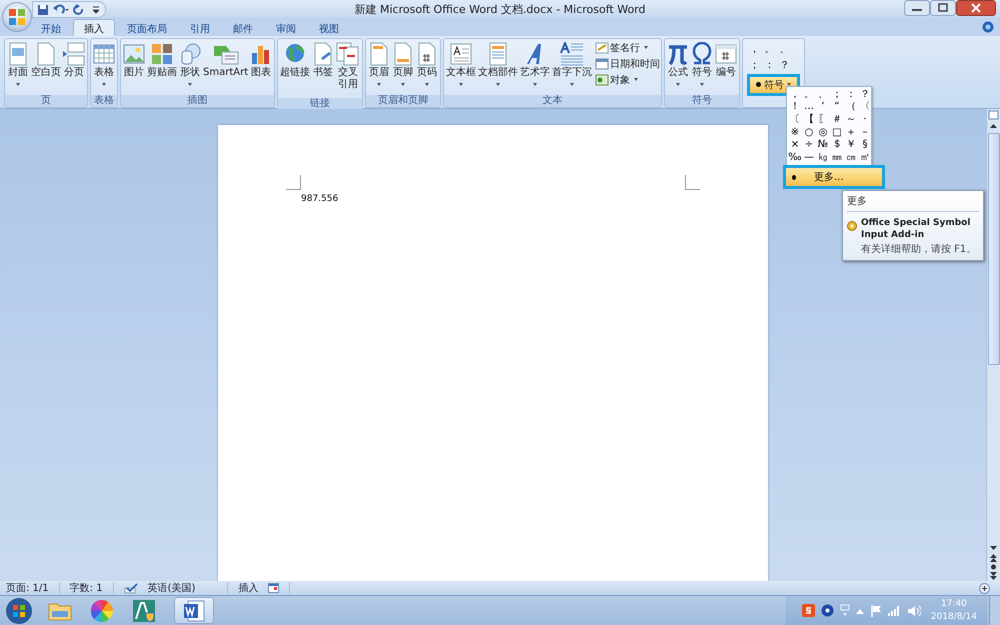 The width and height of the screenshot is (1000, 625). What do you see at coordinates (865, 106) in the screenshot?
I see `symbol-option: 〈` at bounding box center [865, 106].